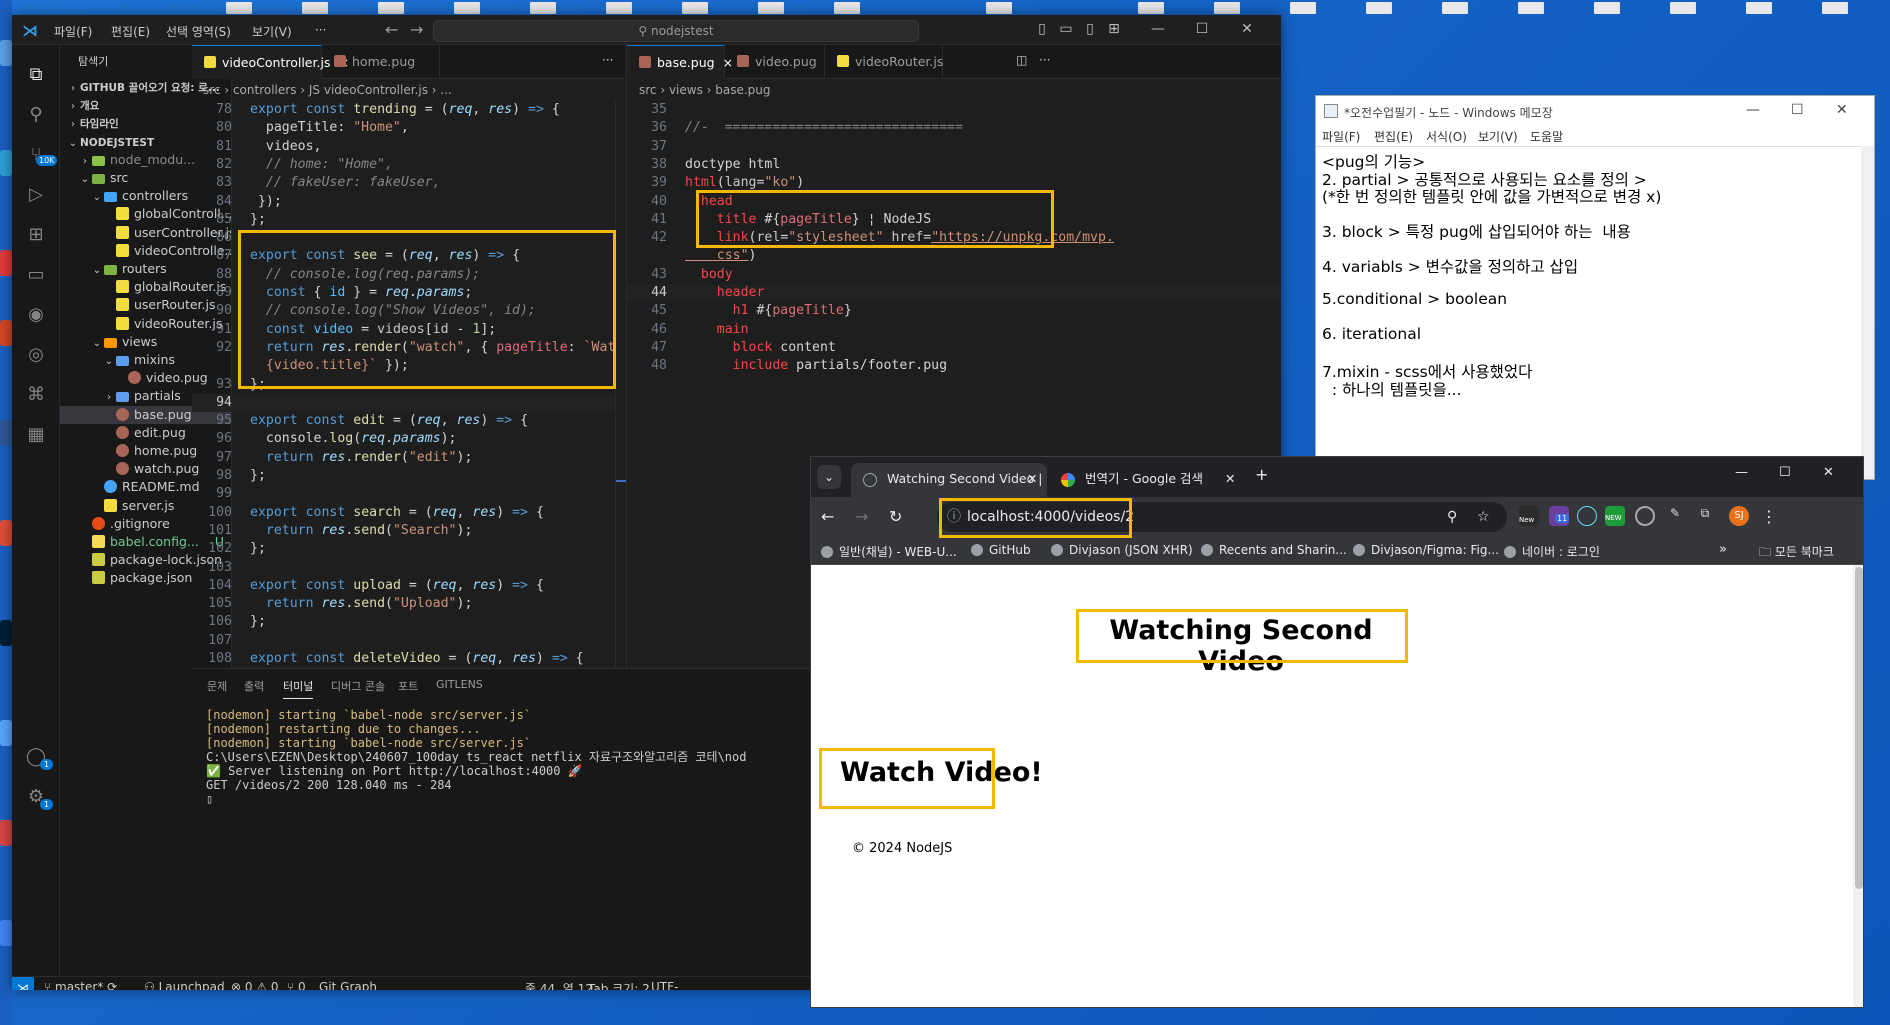 The height and width of the screenshot is (1025, 1890). I want to click on forward-icon: →, so click(861, 516).